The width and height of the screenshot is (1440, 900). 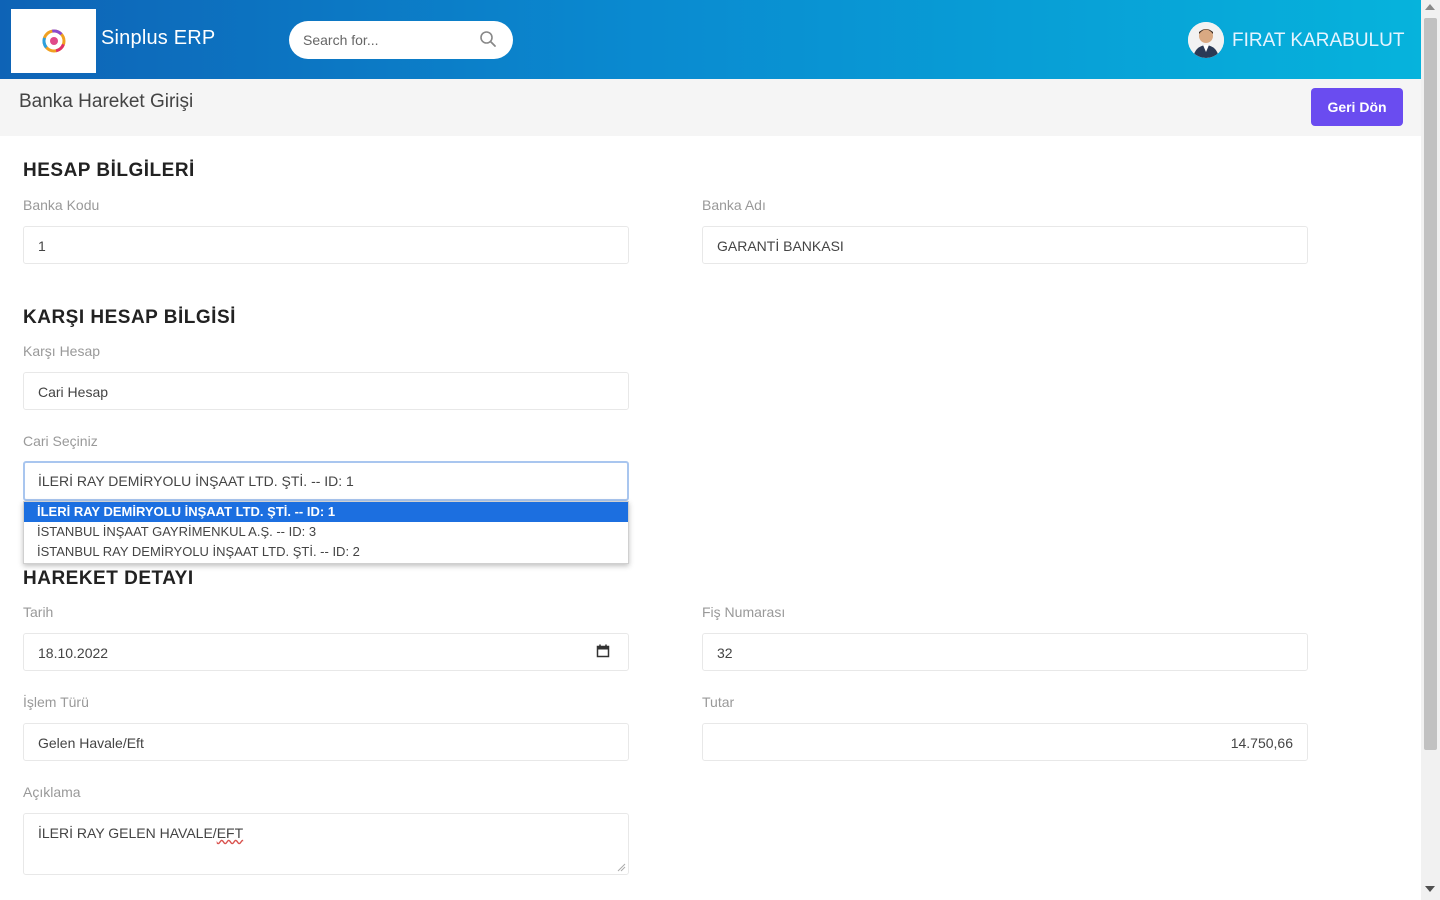 What do you see at coordinates (61, 205) in the screenshot?
I see `bank-code-label: Banka Kodu` at bounding box center [61, 205].